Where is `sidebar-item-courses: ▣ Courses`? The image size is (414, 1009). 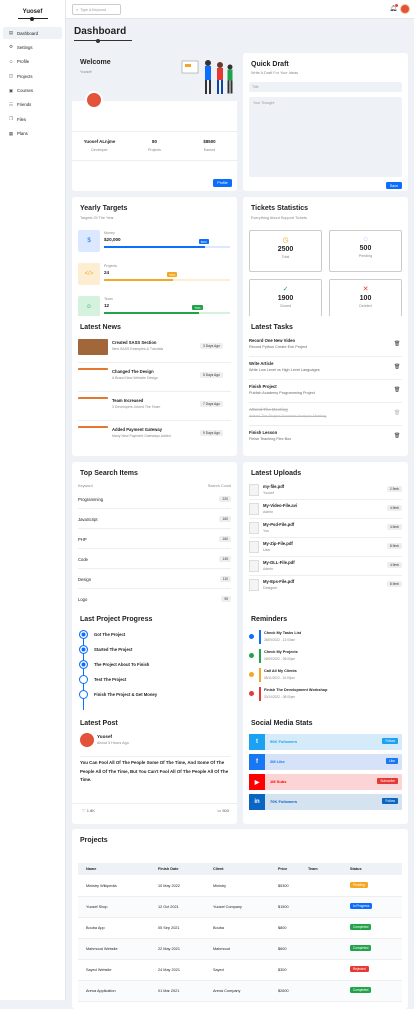
sidebar-item-courses: ▣ Courses is located at coordinates (32, 91).